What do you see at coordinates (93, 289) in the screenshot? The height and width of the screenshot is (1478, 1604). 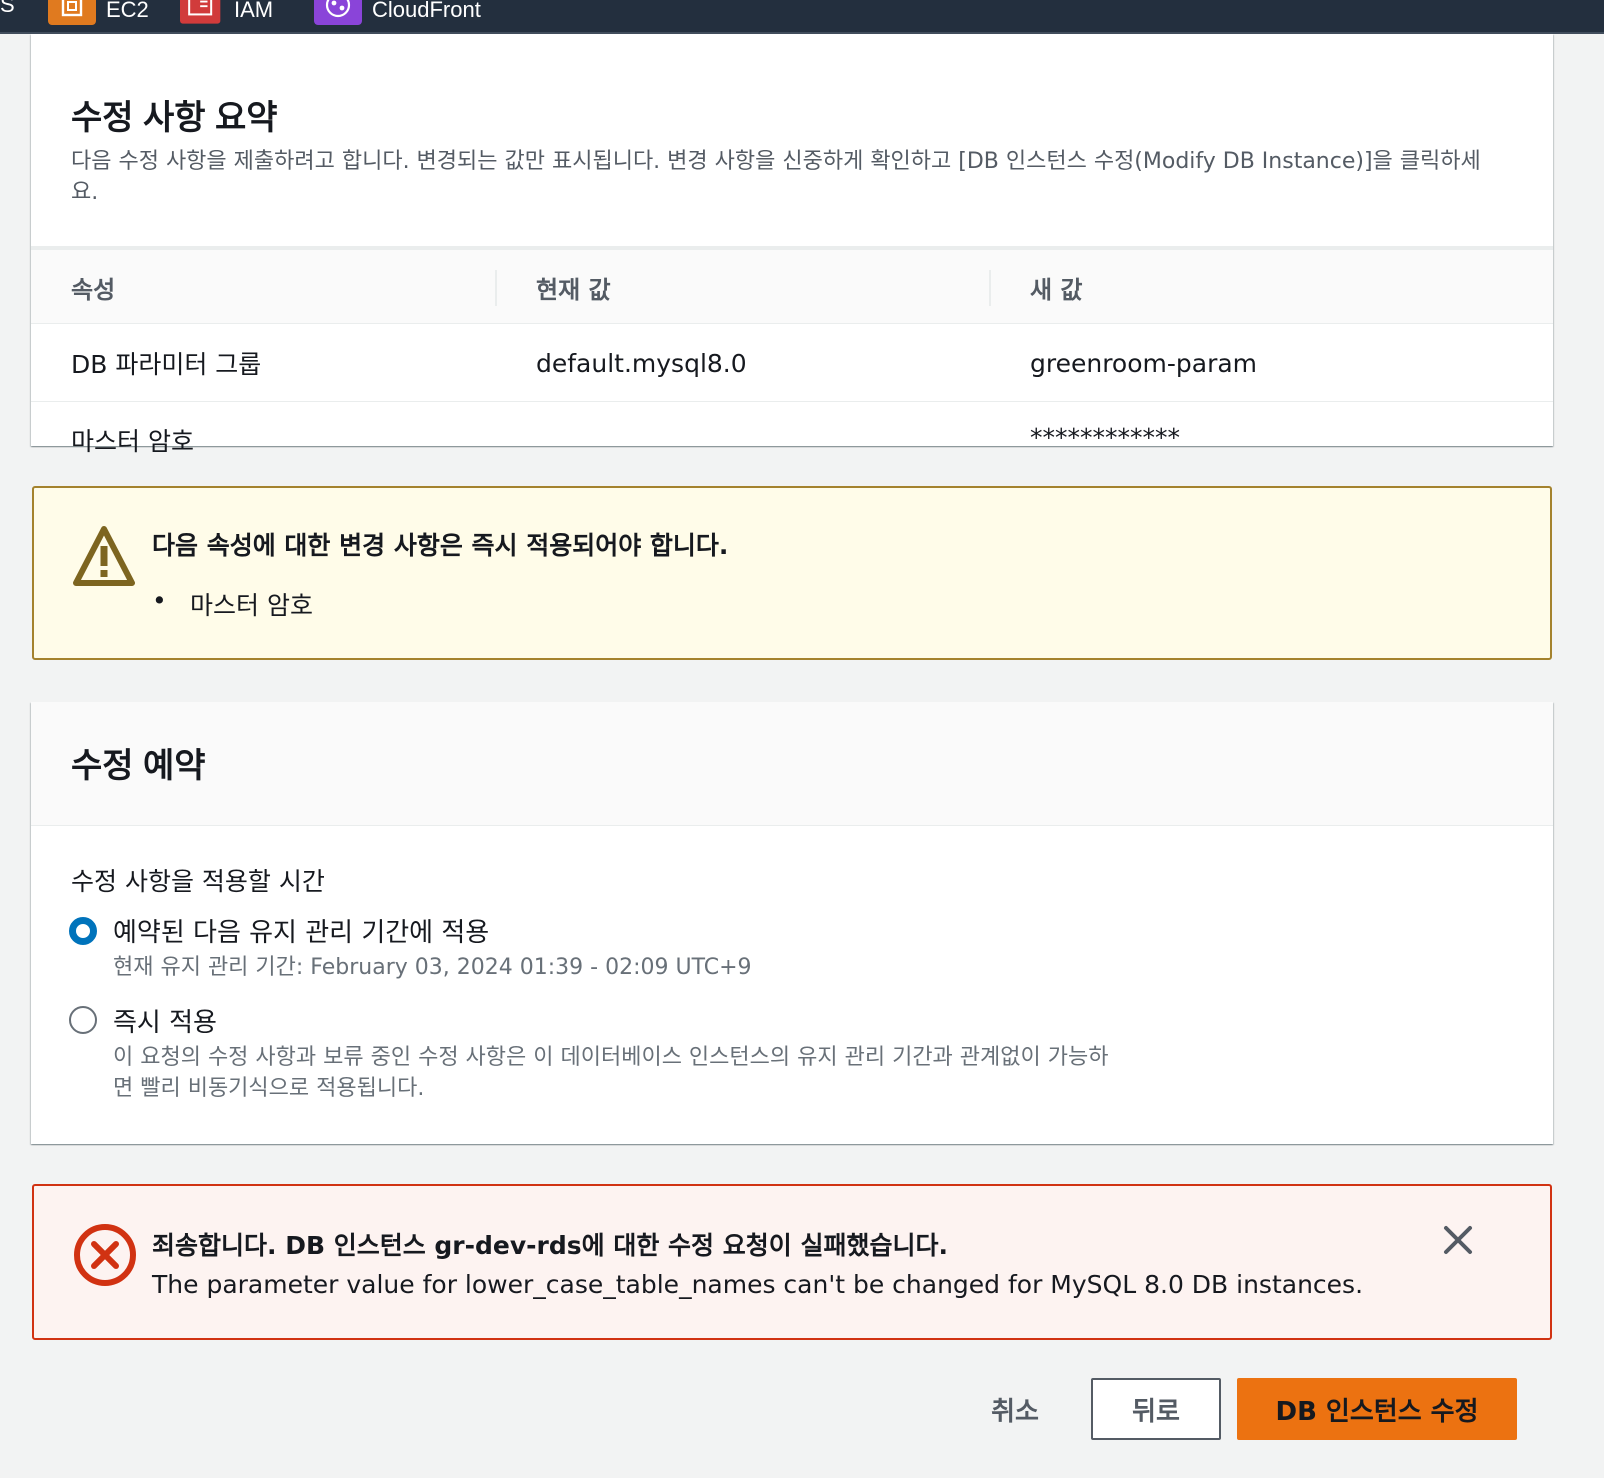 I see `column-header-attribute: 속성` at bounding box center [93, 289].